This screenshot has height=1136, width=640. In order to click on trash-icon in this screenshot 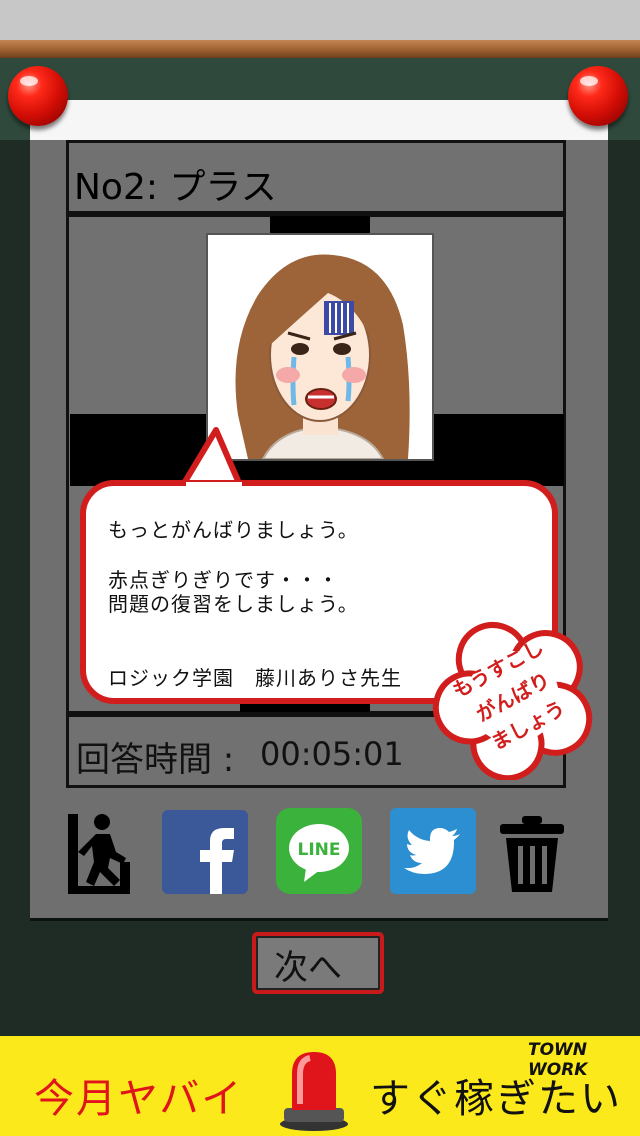, I will do `click(532, 854)`.